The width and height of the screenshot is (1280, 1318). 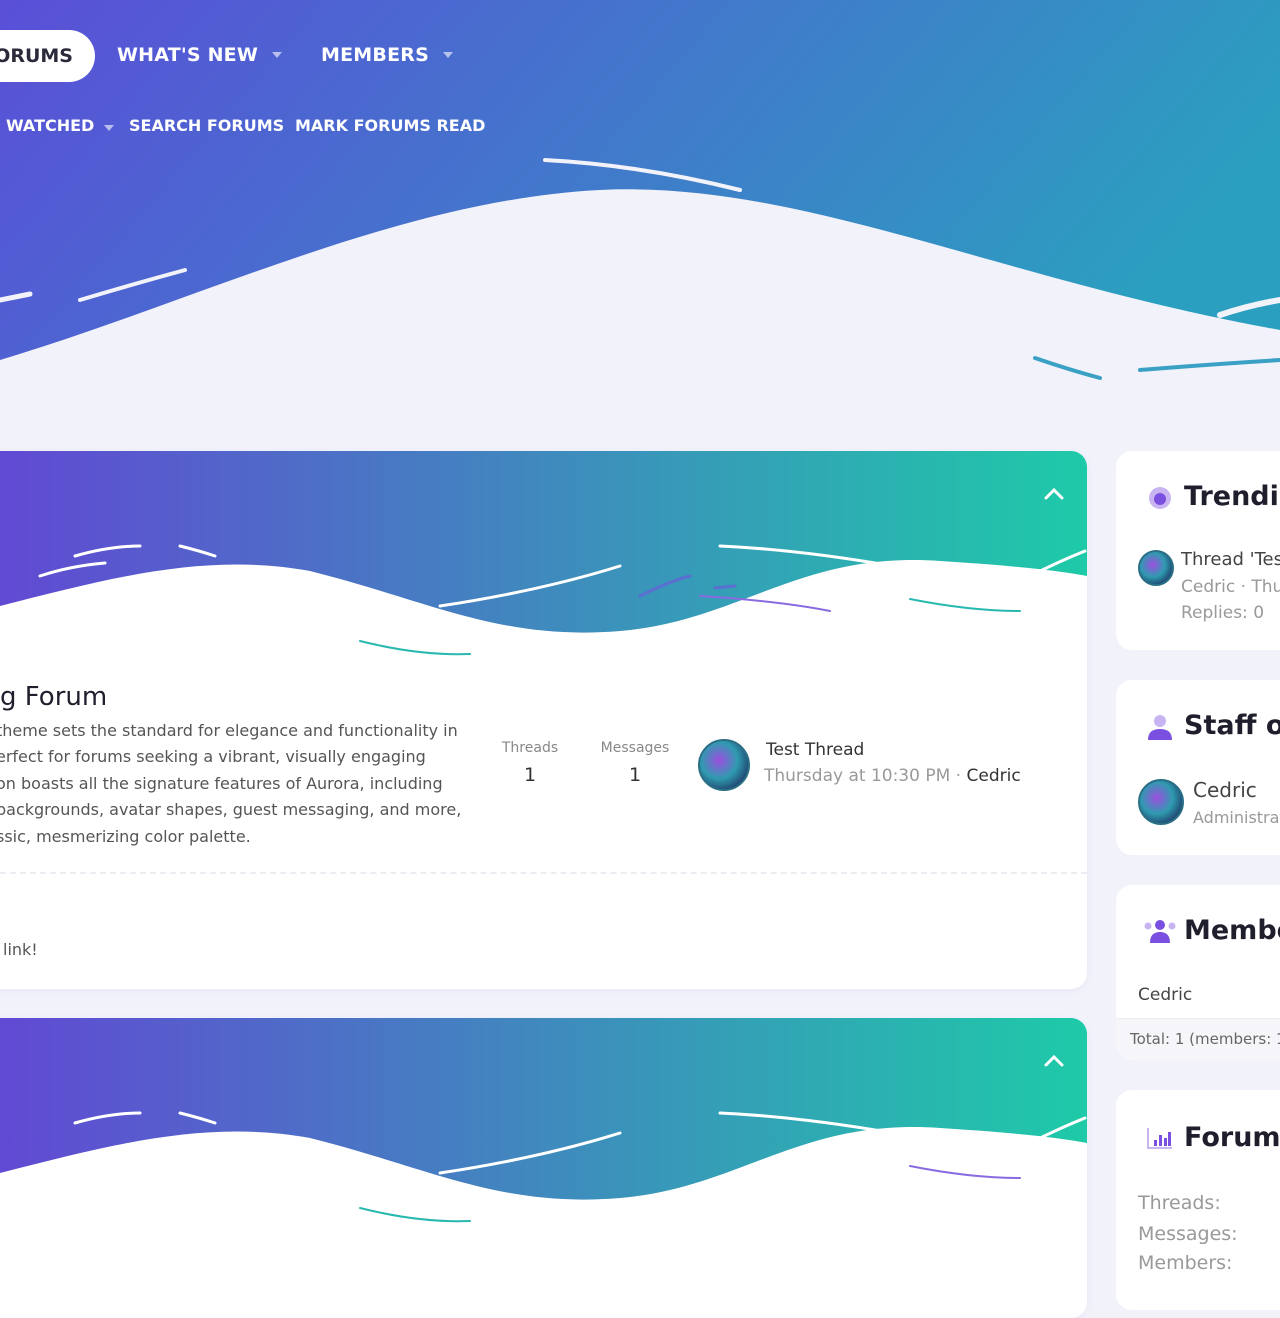 What do you see at coordinates (1230, 587) in the screenshot?
I see `trending-meta: Cedric · Thu` at bounding box center [1230, 587].